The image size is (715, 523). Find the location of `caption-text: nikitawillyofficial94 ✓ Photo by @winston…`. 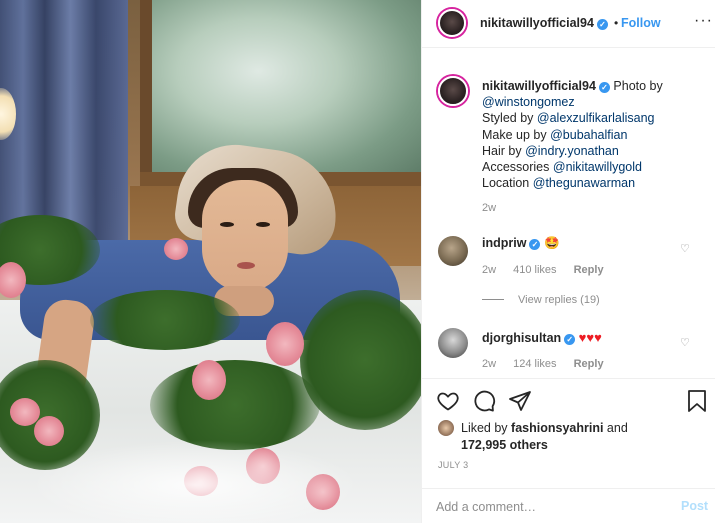

caption-text: nikitawillyofficial94 ✓ Photo by @winston… is located at coordinates (594, 134).